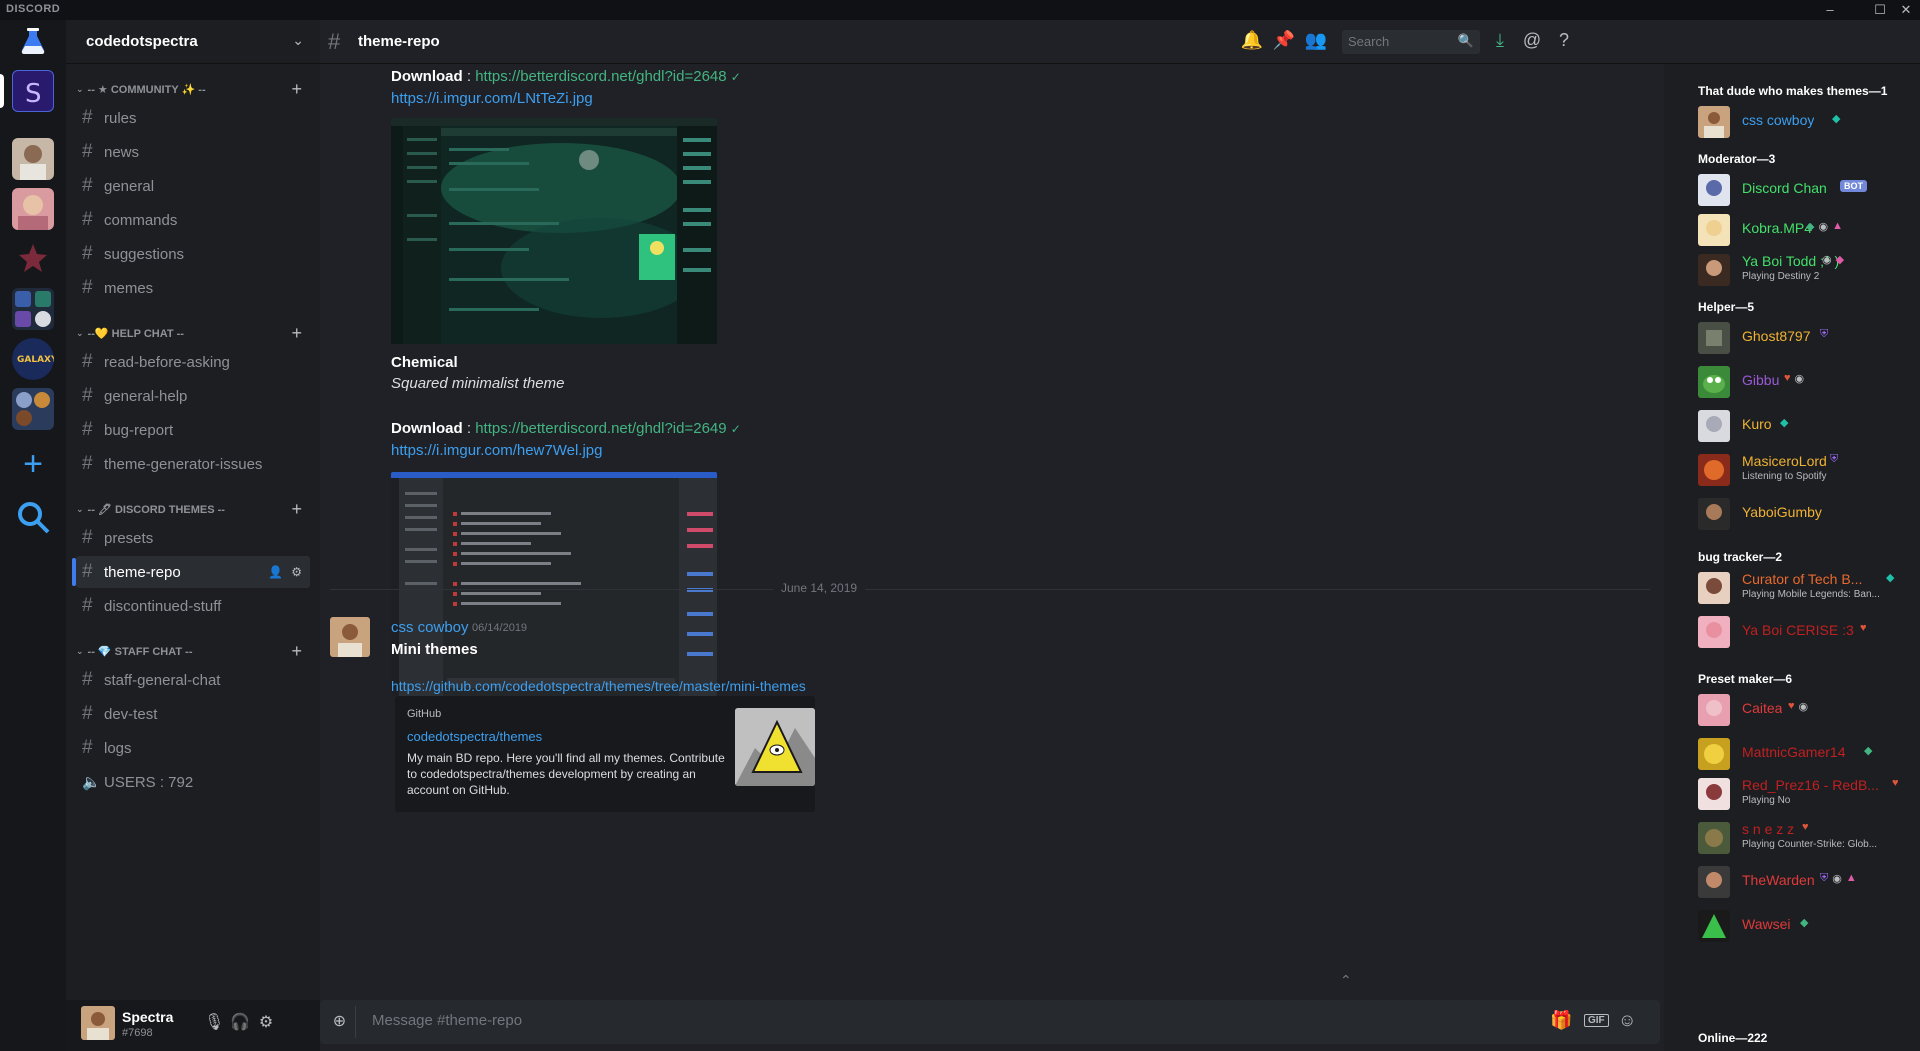 This screenshot has width=1920, height=1051. Describe the element at coordinates (775, 747) in the screenshot. I see `embed-thumbnail` at that location.